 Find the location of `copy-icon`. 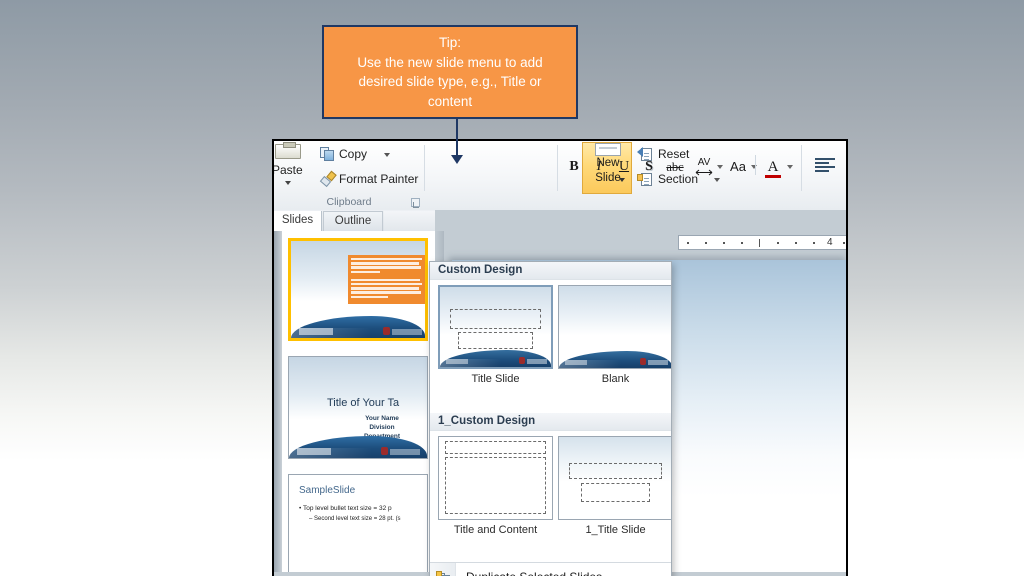

copy-icon is located at coordinates (327, 154).